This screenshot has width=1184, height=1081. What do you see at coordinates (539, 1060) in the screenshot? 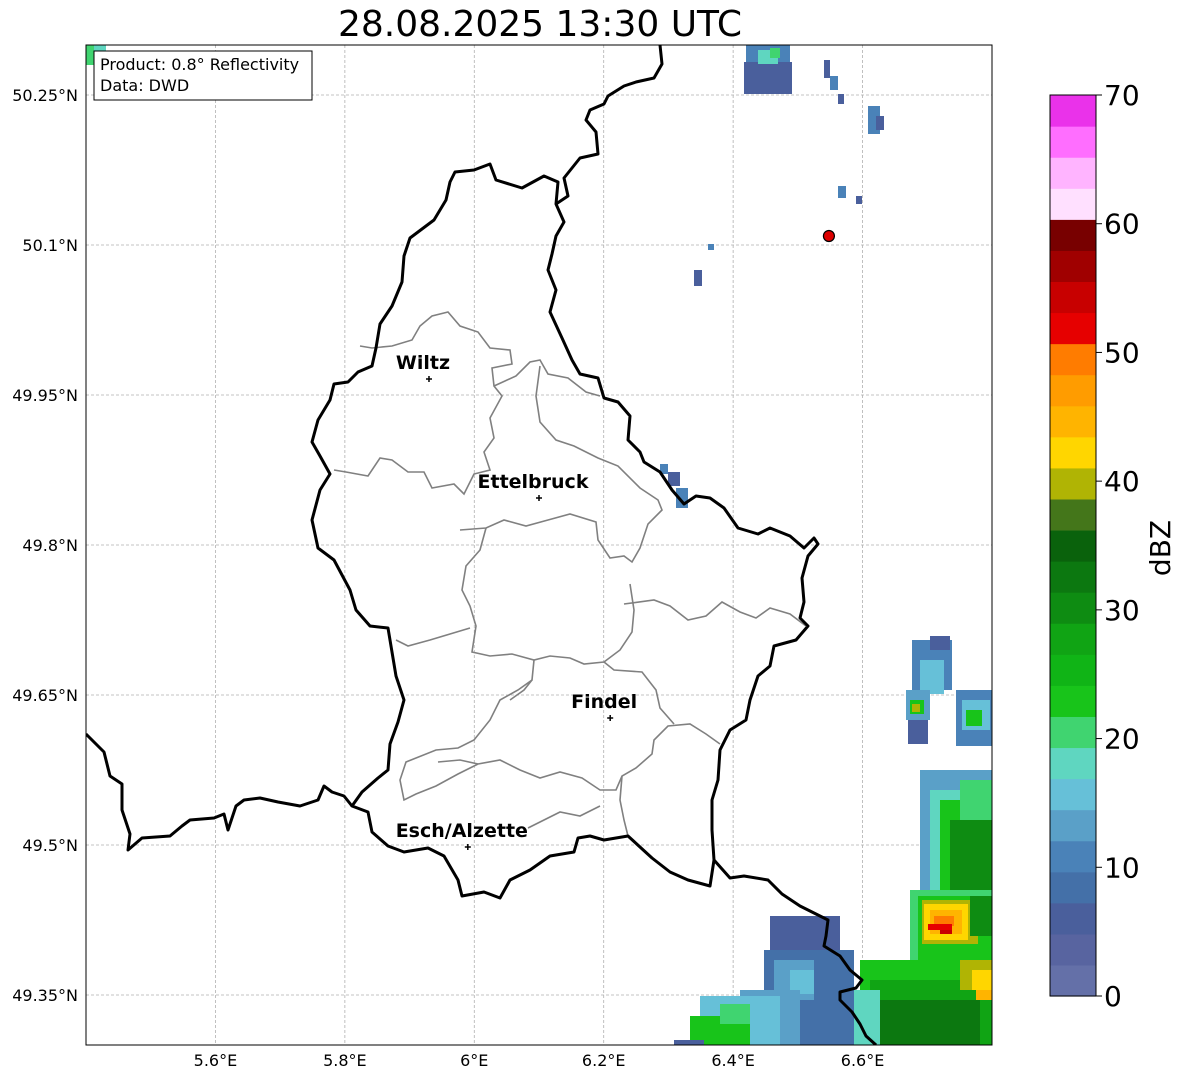
I see `longitude-tick-labels: 5.6°E 5.8°E 6°E 6.2°E 6.4°E 6.6°E` at bounding box center [539, 1060].